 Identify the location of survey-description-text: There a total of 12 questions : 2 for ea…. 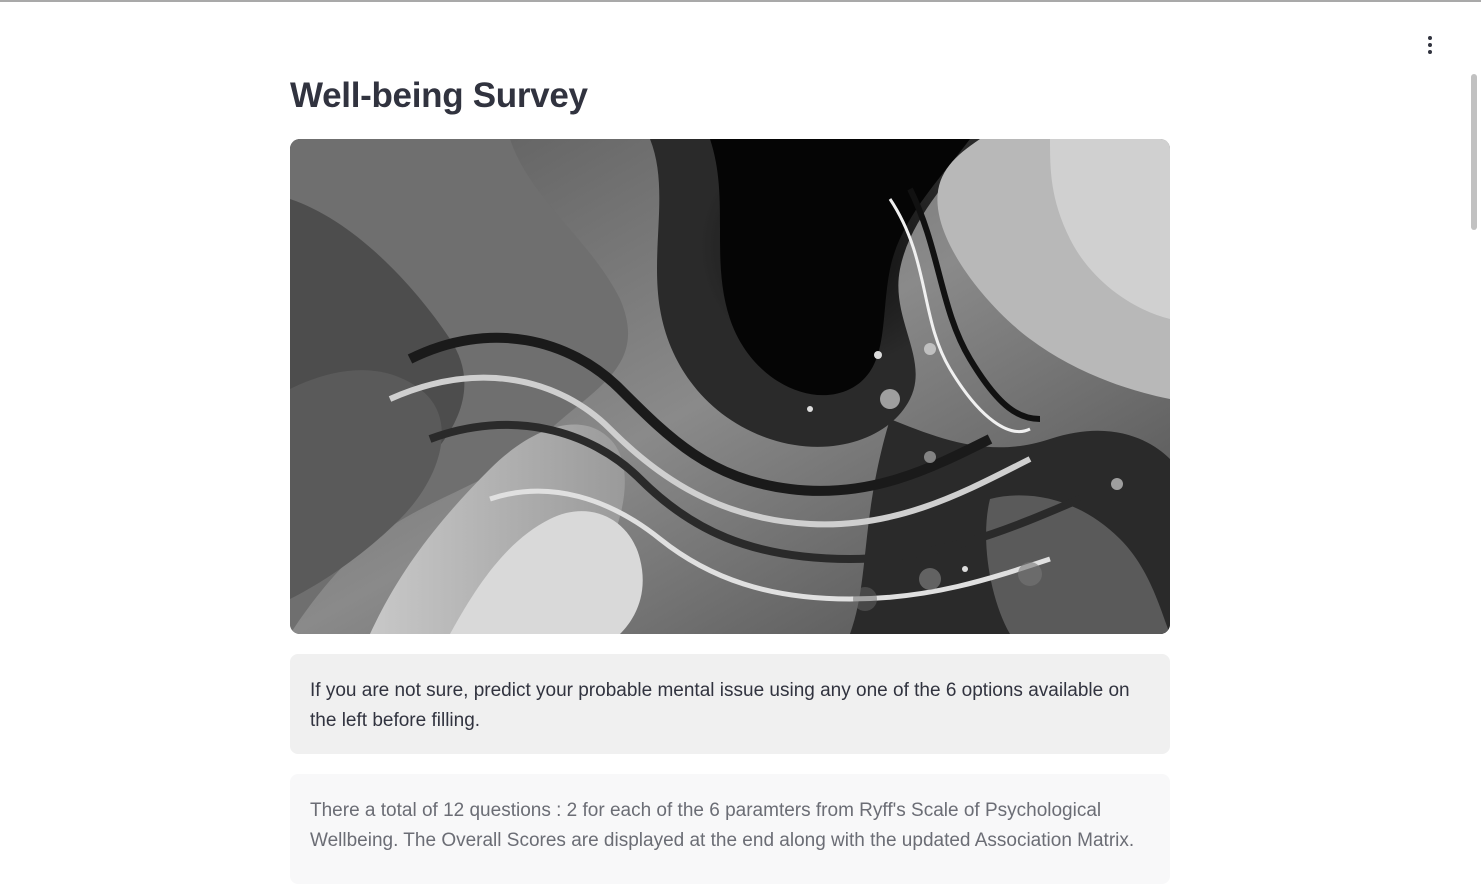
(722, 825).